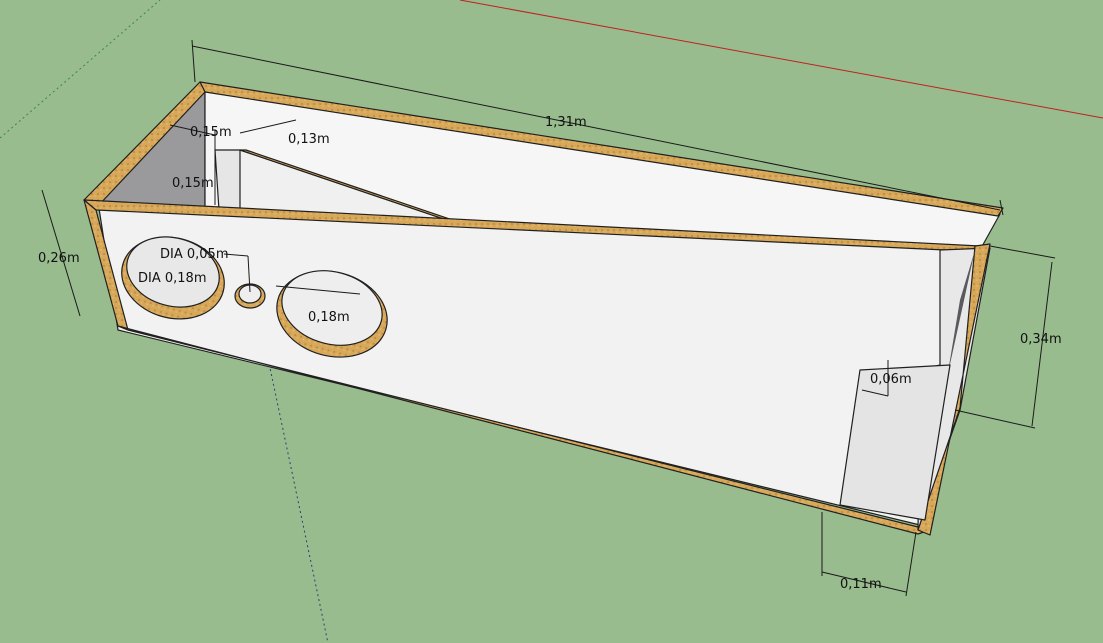  What do you see at coordinates (172, 278) in the screenshot?
I see `driver-diameter-label: DIA 0,18m` at bounding box center [172, 278].